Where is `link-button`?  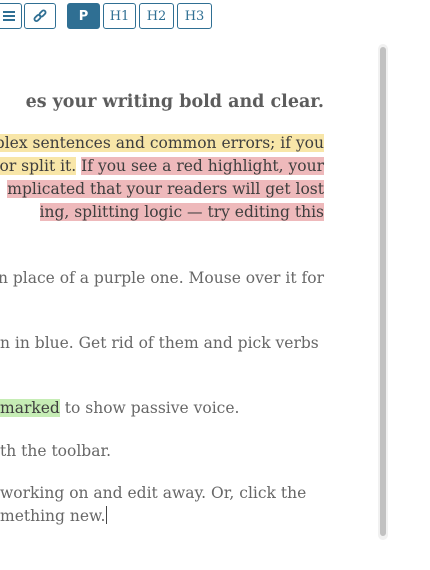 link-button is located at coordinates (40, 16).